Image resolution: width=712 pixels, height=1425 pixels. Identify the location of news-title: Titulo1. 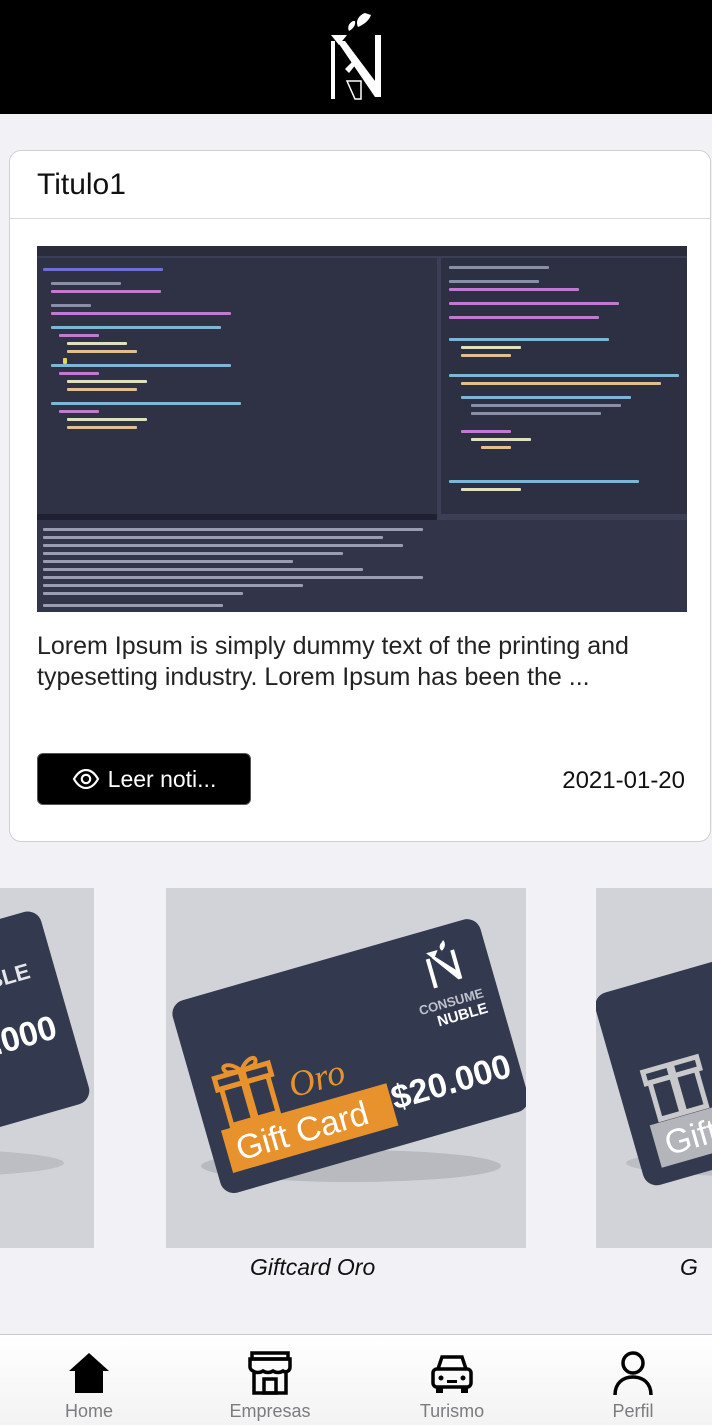
(360, 185).